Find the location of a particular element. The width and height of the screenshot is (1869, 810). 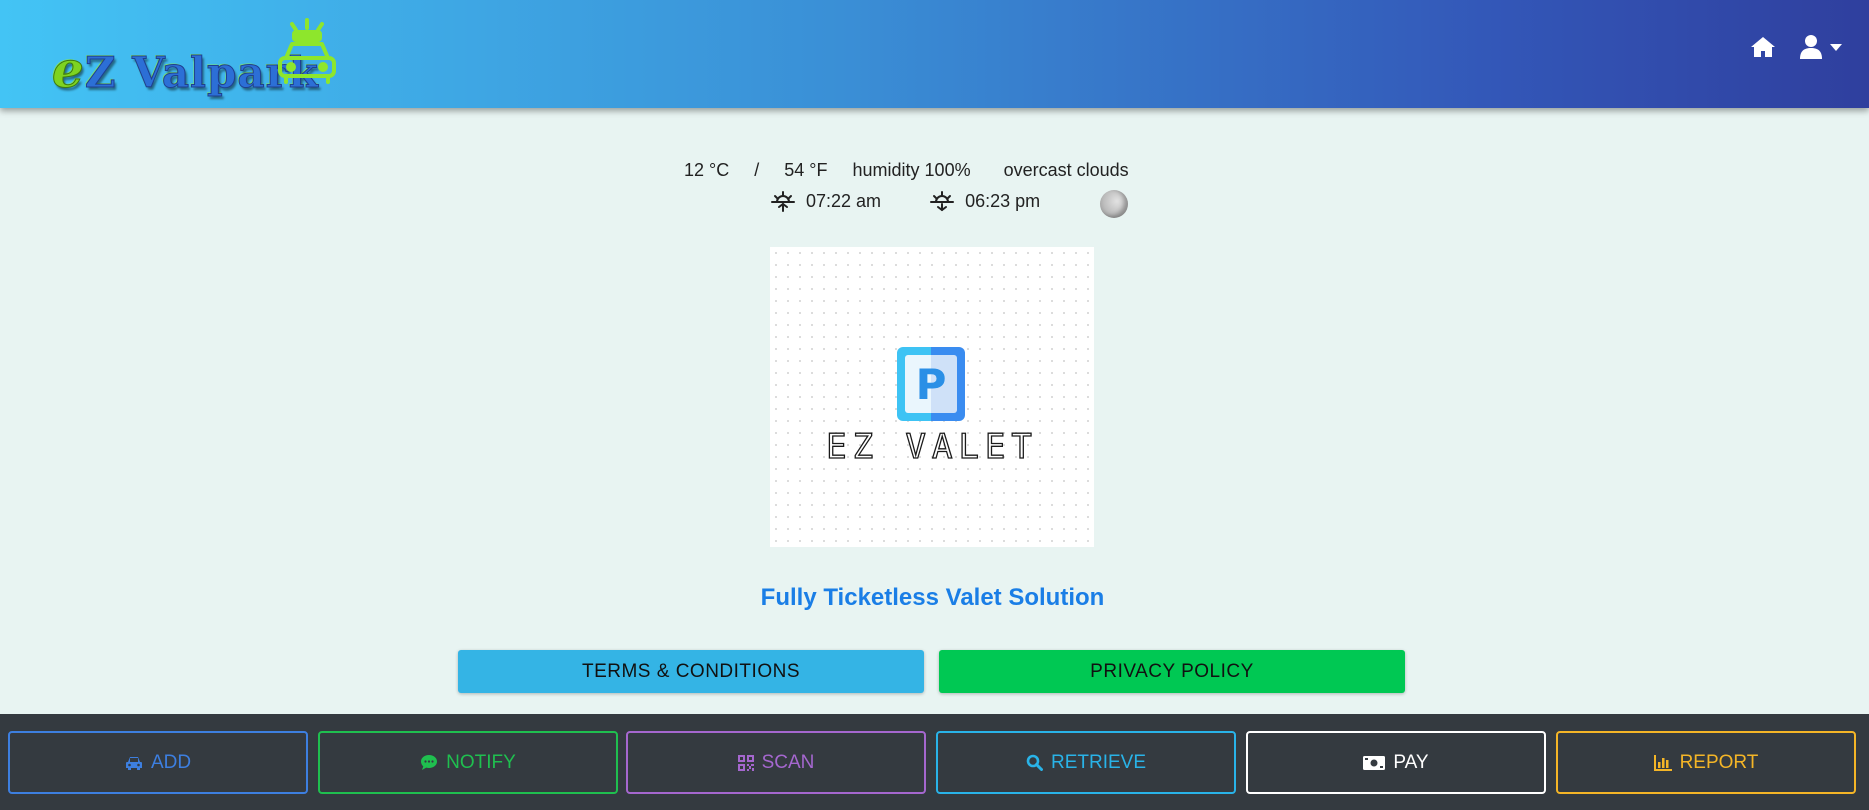

report-button: REPORT is located at coordinates (1706, 762).